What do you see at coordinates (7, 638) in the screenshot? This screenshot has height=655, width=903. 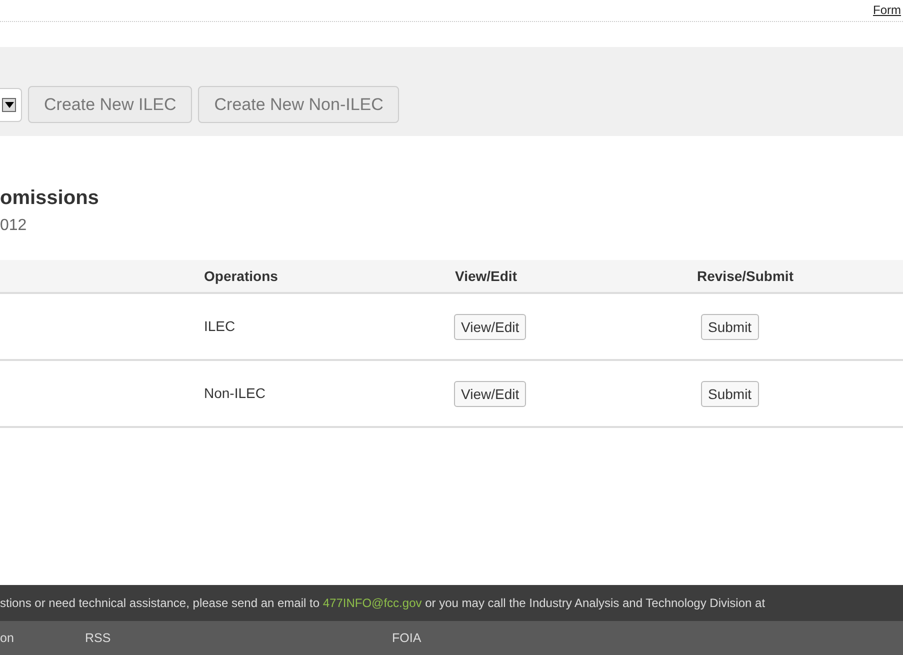 I see `footer-link: on` at bounding box center [7, 638].